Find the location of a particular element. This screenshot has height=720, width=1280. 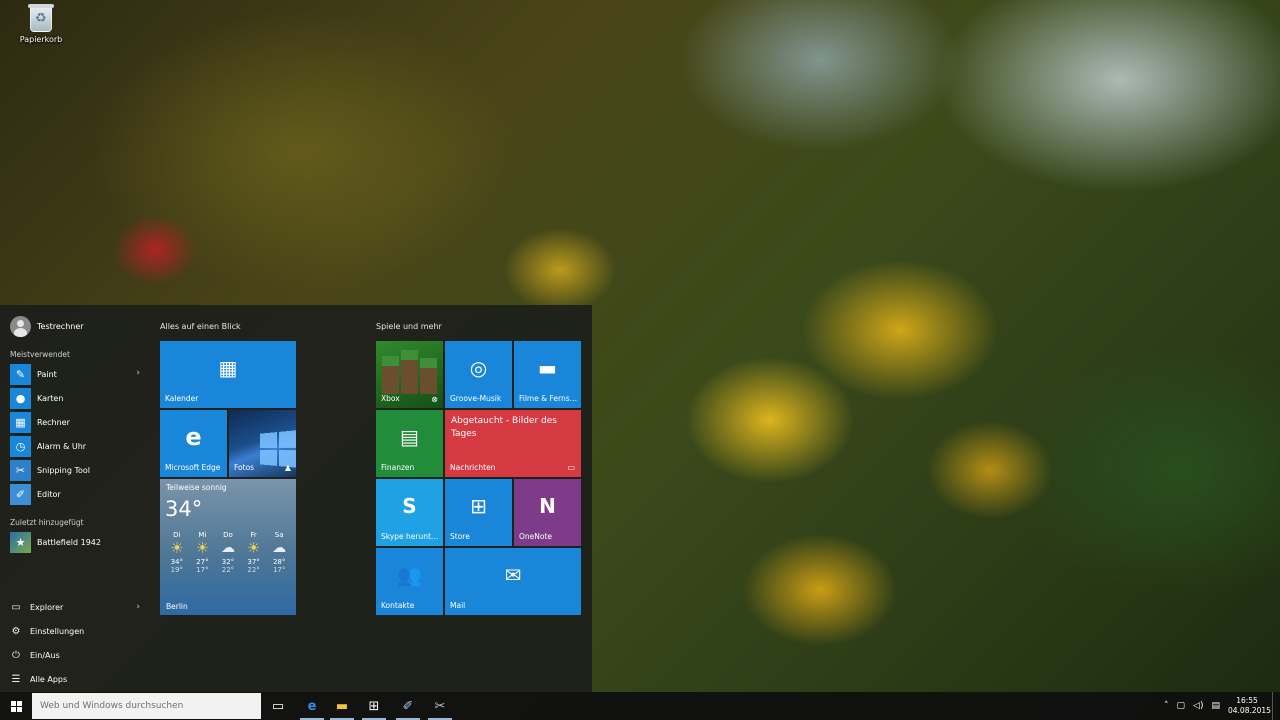

app-snipping-tool: ✂ Snipping Tool is located at coordinates (76, 470).